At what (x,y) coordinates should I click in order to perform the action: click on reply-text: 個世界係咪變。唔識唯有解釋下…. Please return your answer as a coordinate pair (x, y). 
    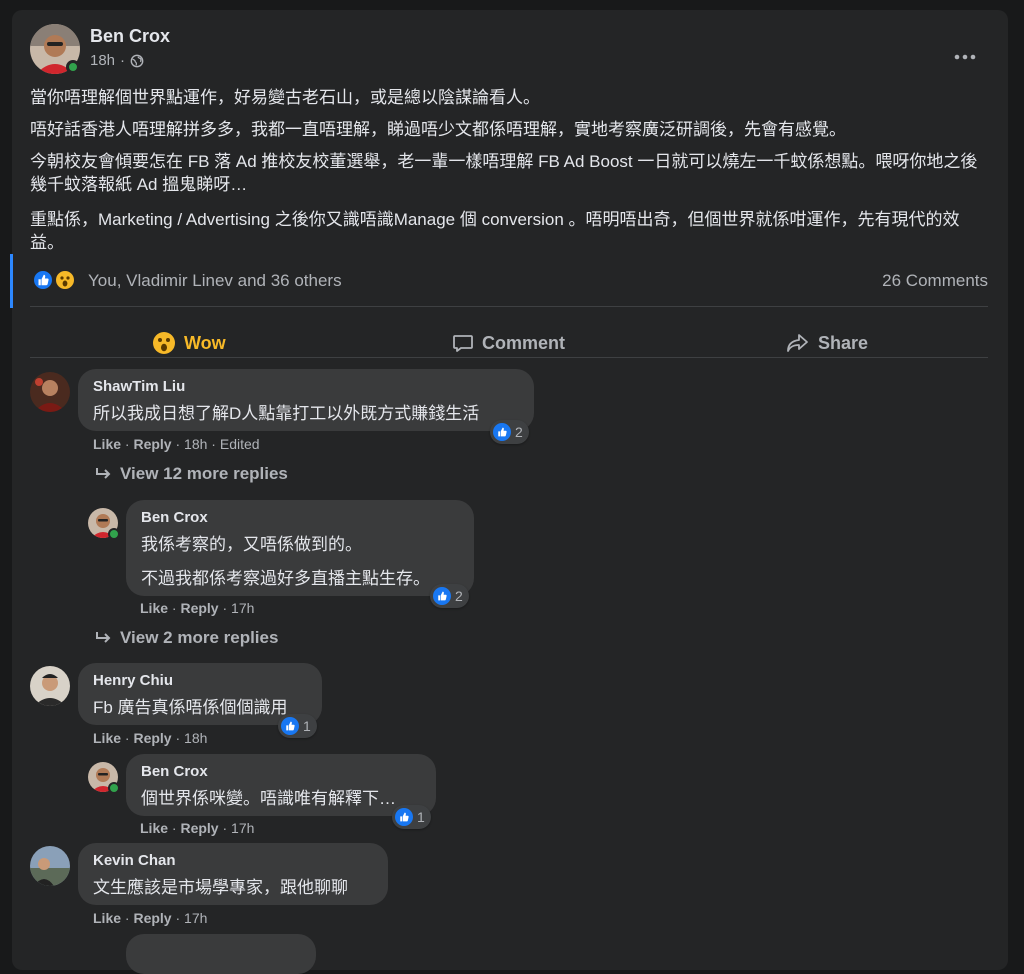
    Looking at the image, I should click on (268, 798).